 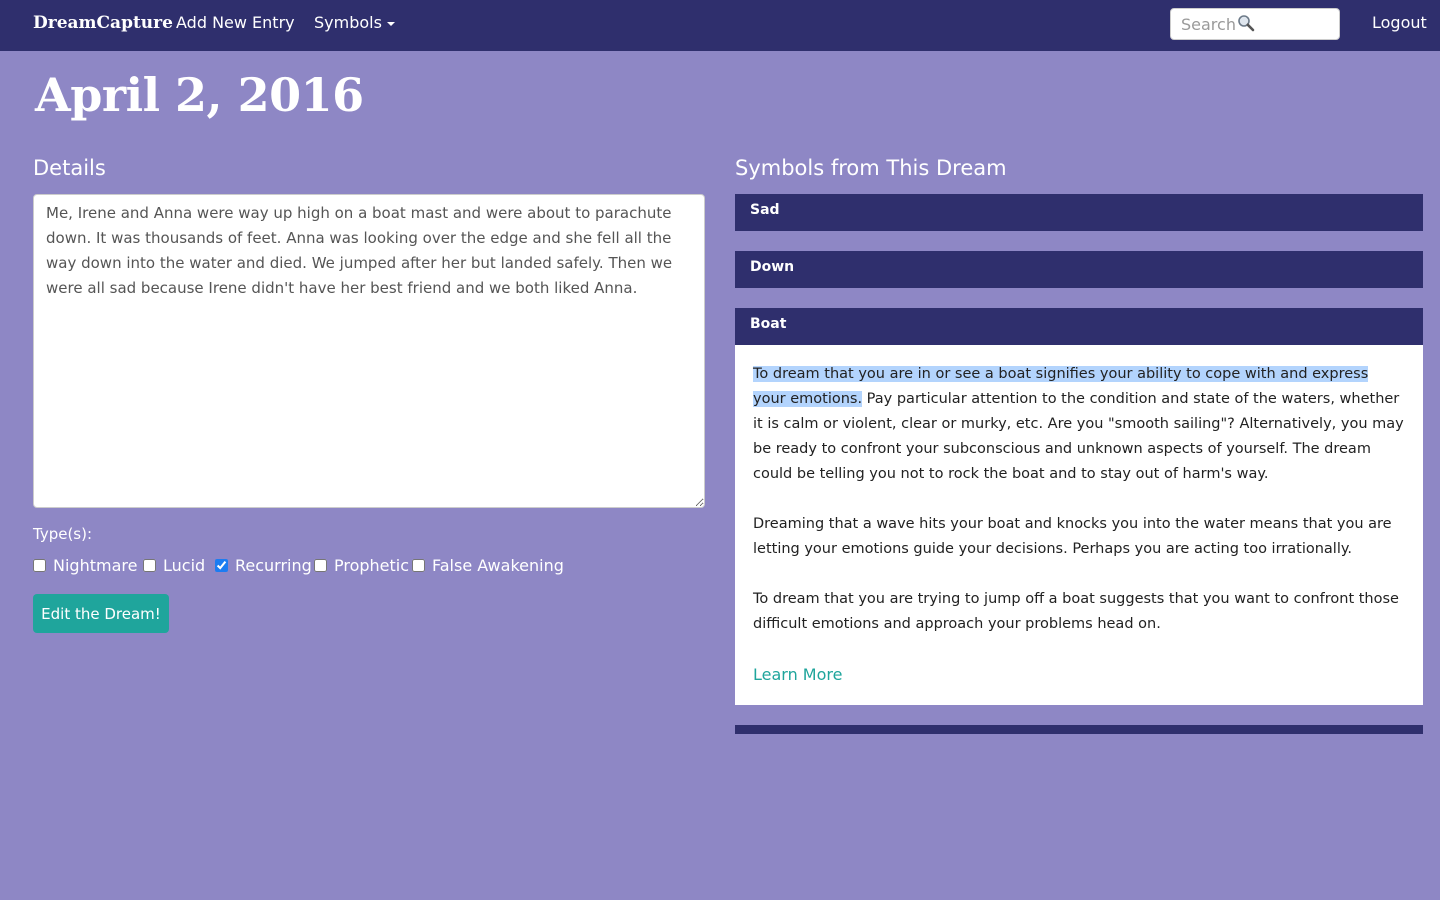 I want to click on logout-link: Logout, so click(x=1399, y=22).